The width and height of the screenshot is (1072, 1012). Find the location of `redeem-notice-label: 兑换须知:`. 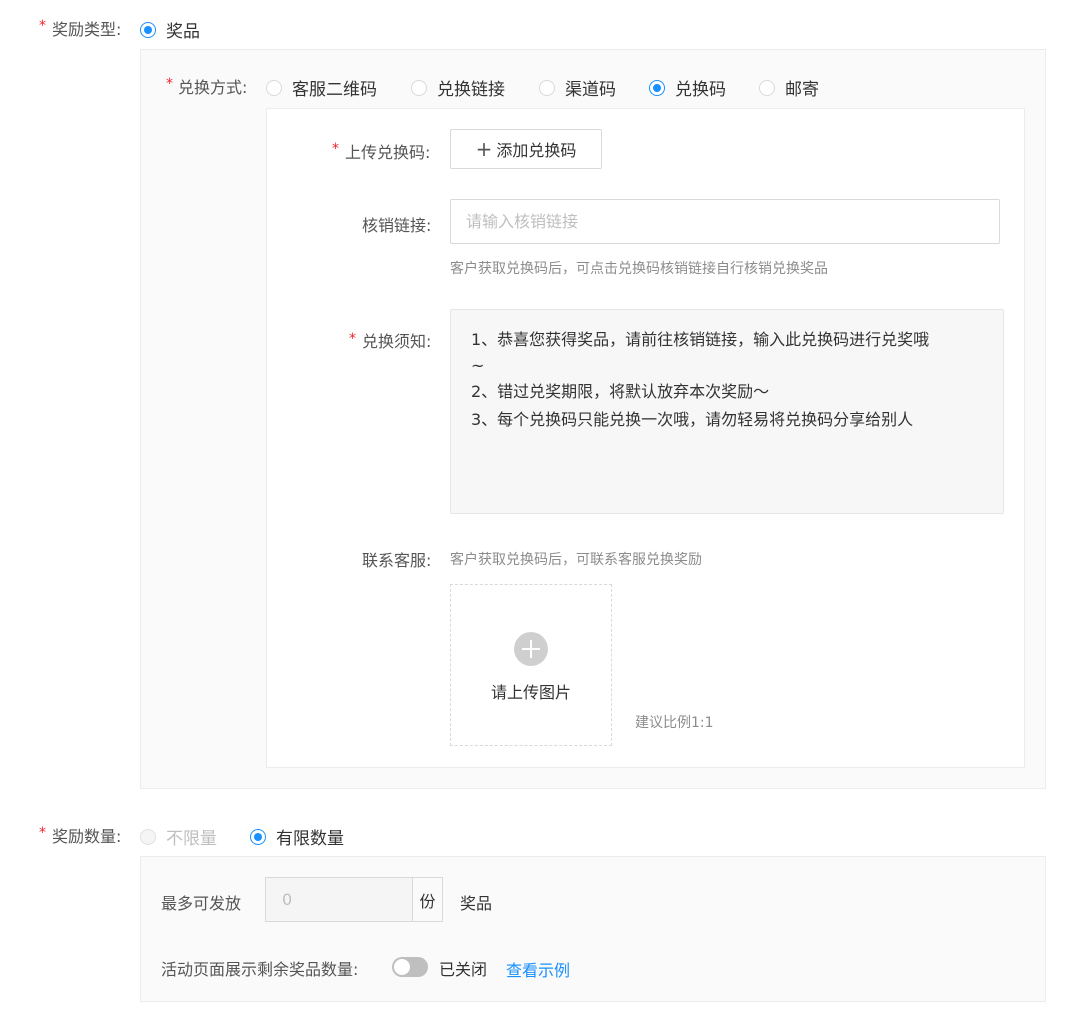

redeem-notice-label: 兑换须知: is located at coordinates (397, 341).